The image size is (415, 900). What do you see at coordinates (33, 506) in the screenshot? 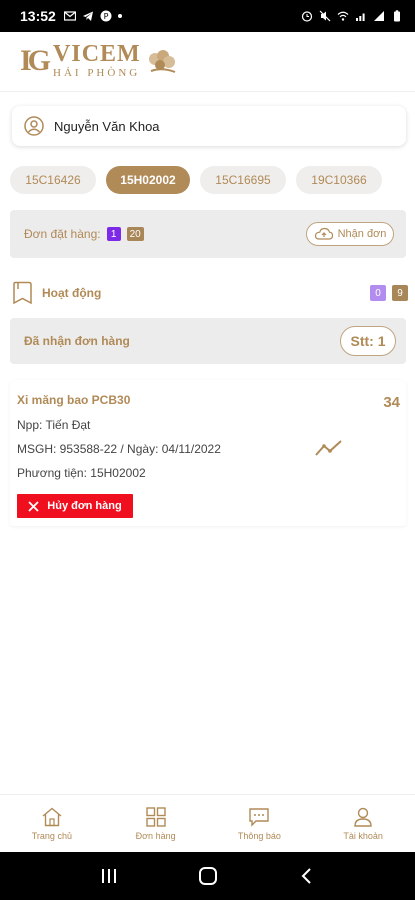
I see `close-icon` at bounding box center [33, 506].